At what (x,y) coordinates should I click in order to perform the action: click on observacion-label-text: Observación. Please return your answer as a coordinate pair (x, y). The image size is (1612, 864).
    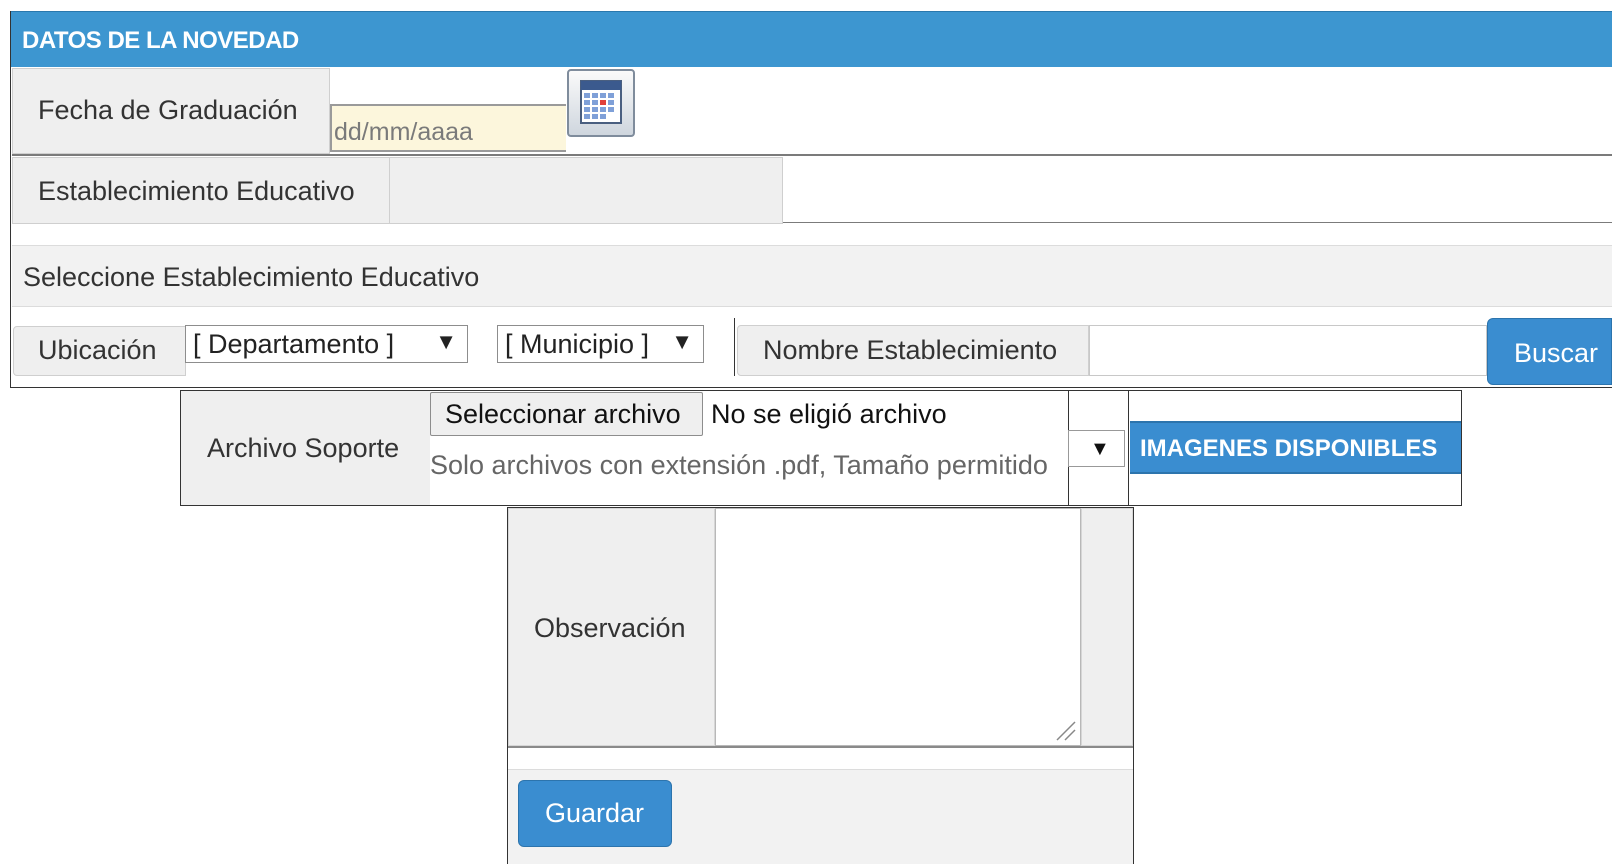
    Looking at the image, I should click on (610, 628).